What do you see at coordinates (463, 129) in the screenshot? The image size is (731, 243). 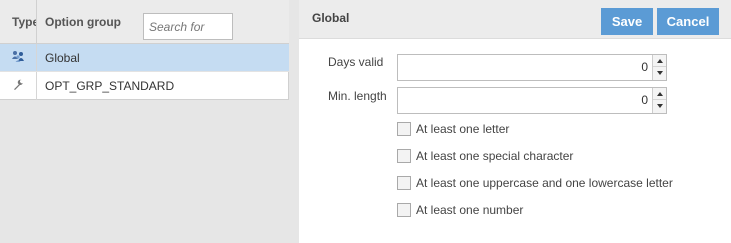 I see `checkbox-label: At least one letter` at bounding box center [463, 129].